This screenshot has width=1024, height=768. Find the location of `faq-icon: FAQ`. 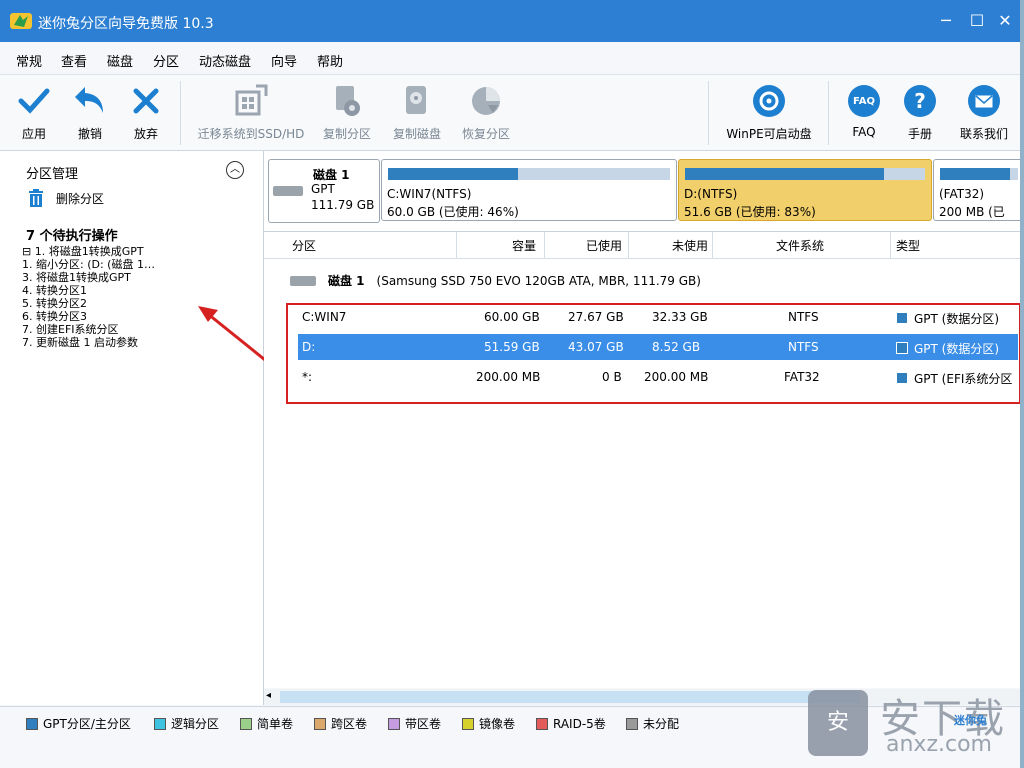

faq-icon: FAQ is located at coordinates (864, 101).